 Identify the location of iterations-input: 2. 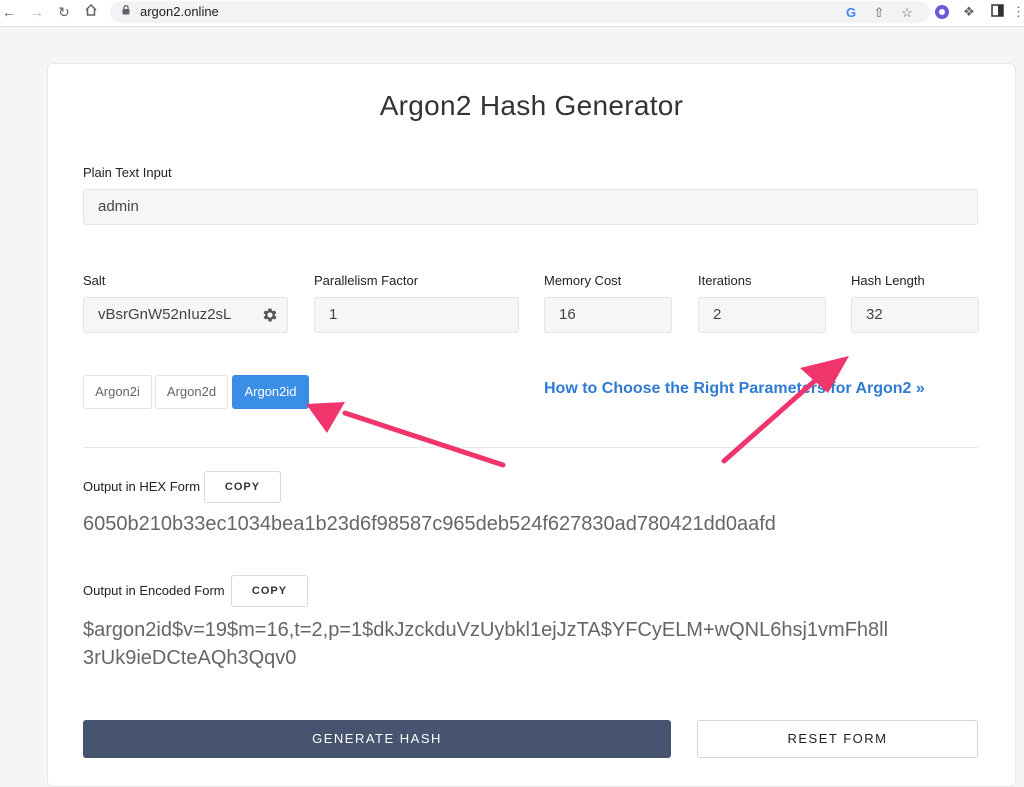
(762, 315).